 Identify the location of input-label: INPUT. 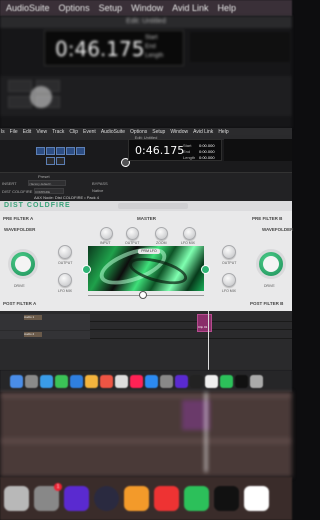
(105, 243).